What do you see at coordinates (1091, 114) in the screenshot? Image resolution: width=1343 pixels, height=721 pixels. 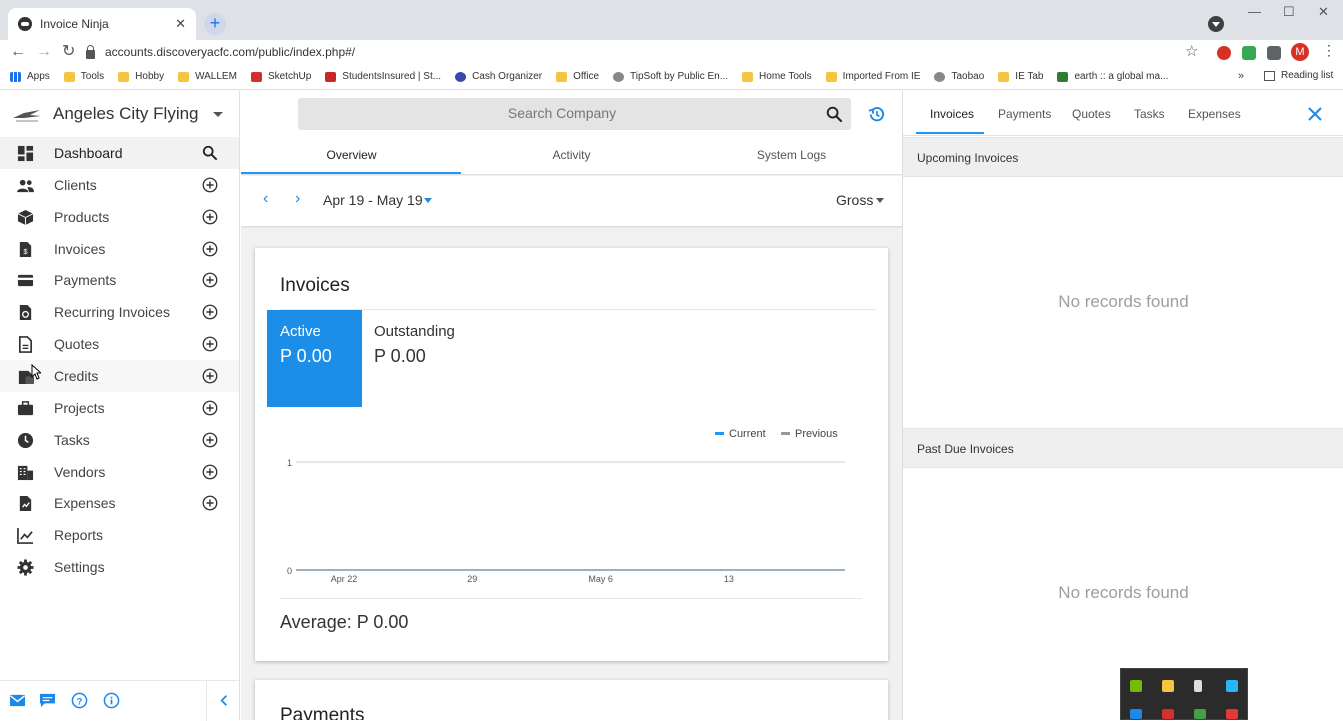 I see `rtab-quotes: Quotes` at bounding box center [1091, 114].